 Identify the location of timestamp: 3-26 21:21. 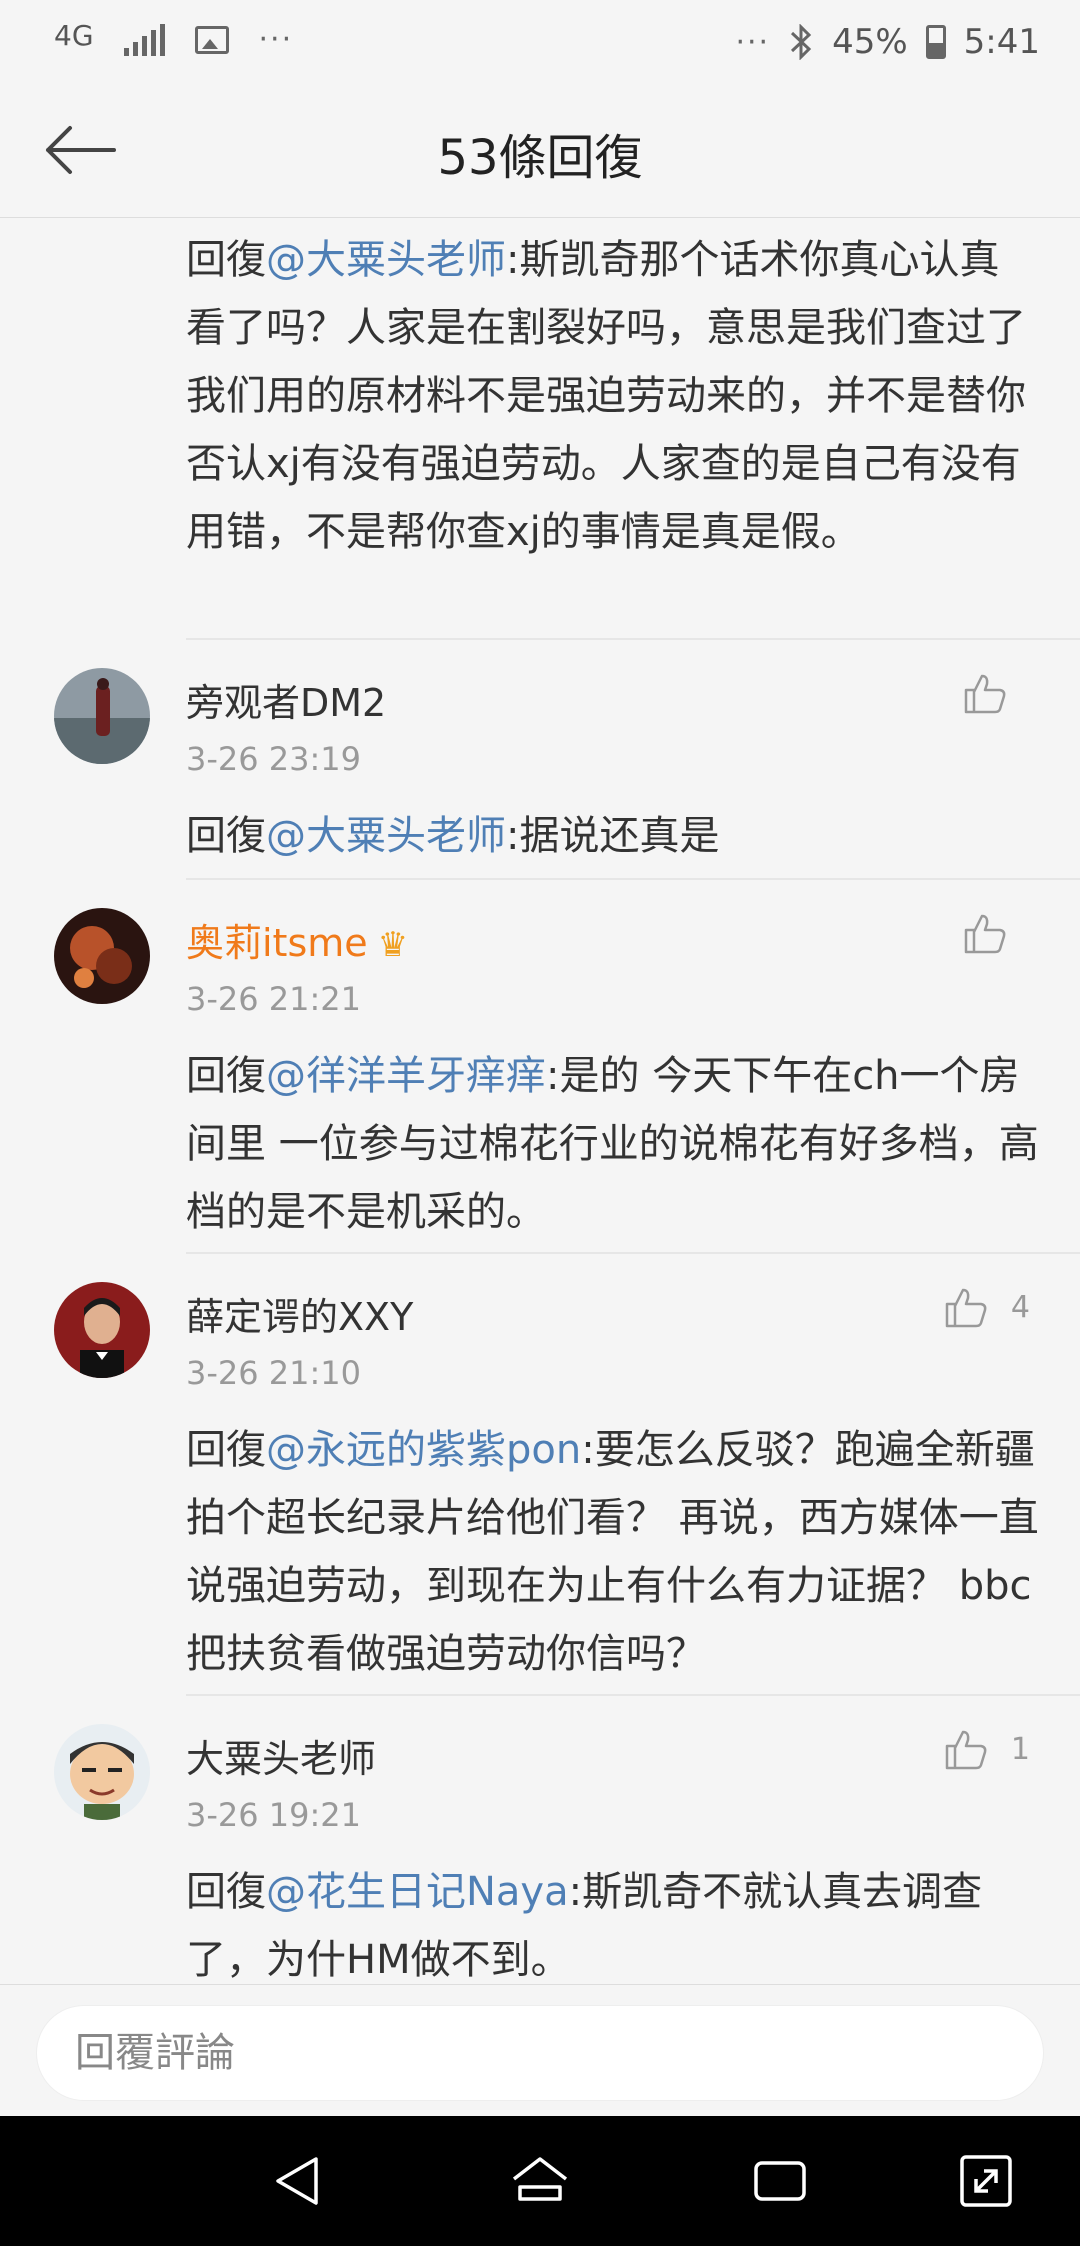
(274, 999).